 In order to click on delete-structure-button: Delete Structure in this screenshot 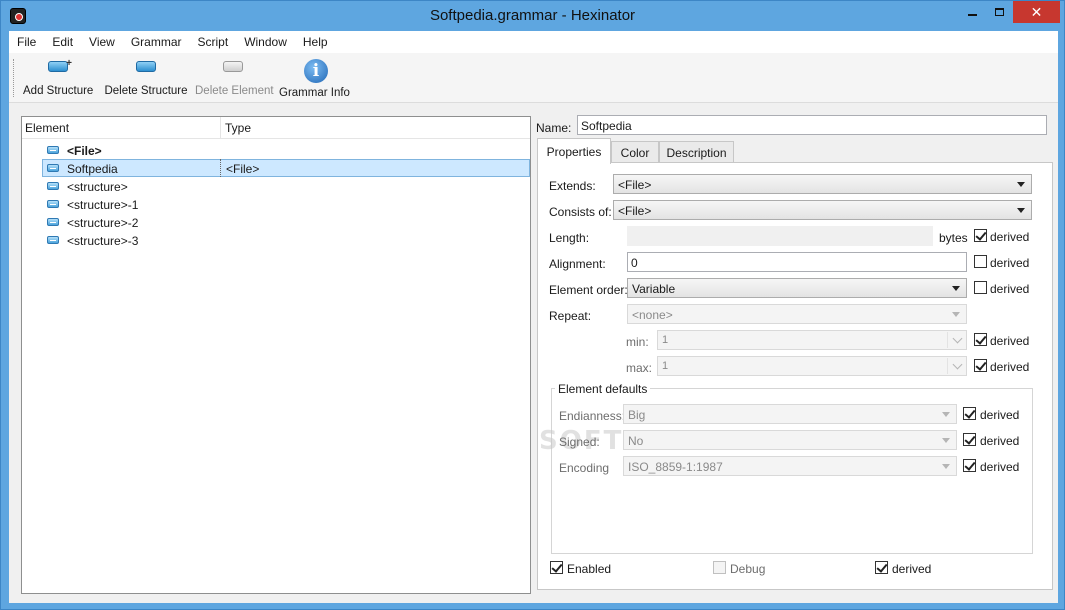, I will do `click(146, 79)`.